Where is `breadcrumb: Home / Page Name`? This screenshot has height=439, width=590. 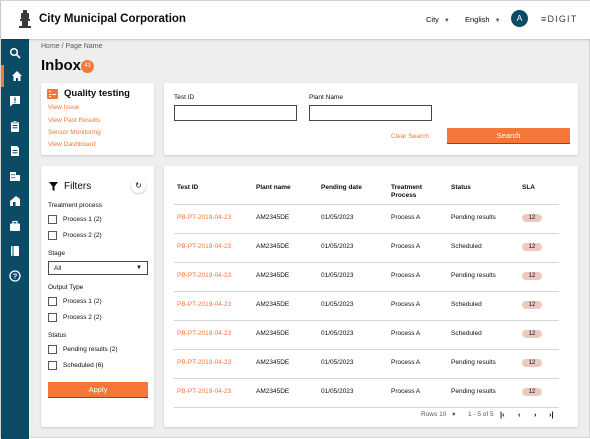 breadcrumb: Home / Page Name is located at coordinates (71, 46).